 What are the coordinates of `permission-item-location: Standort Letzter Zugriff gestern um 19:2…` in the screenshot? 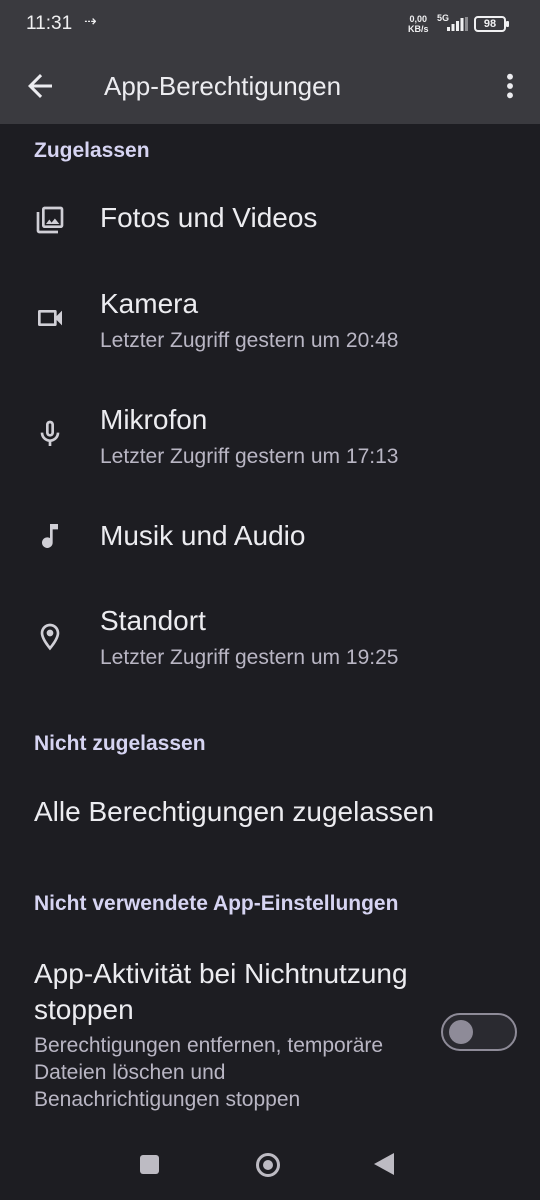 It's located at (270, 645).